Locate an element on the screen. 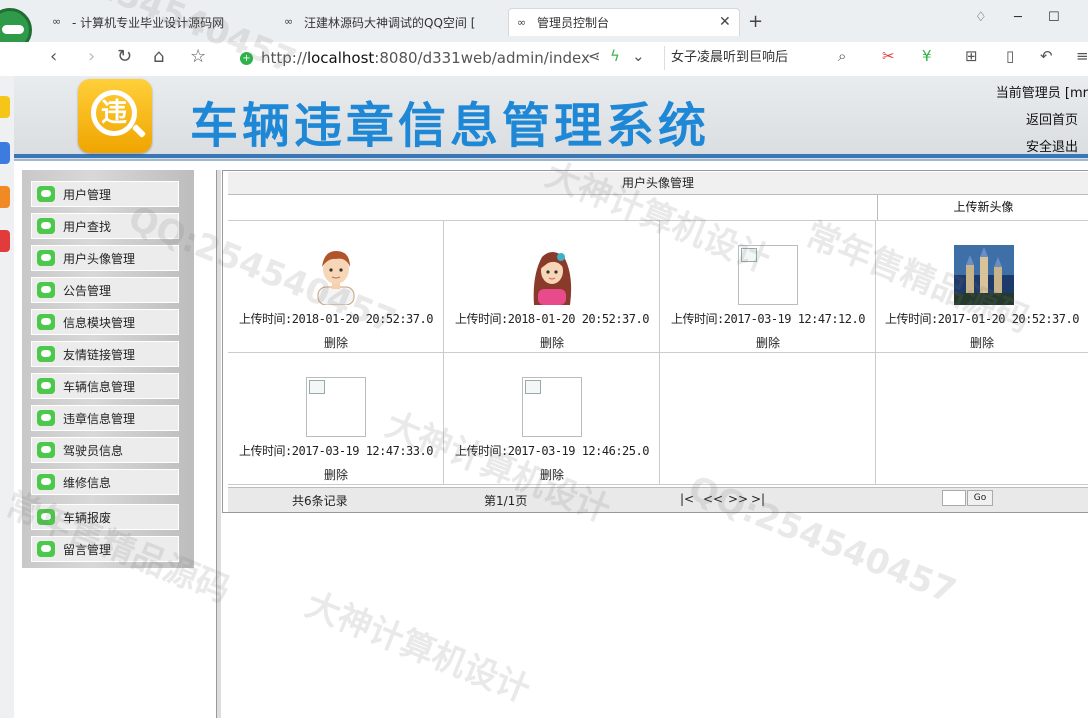  sidebar-item-user-search: 用户查找 is located at coordinates (105, 226).